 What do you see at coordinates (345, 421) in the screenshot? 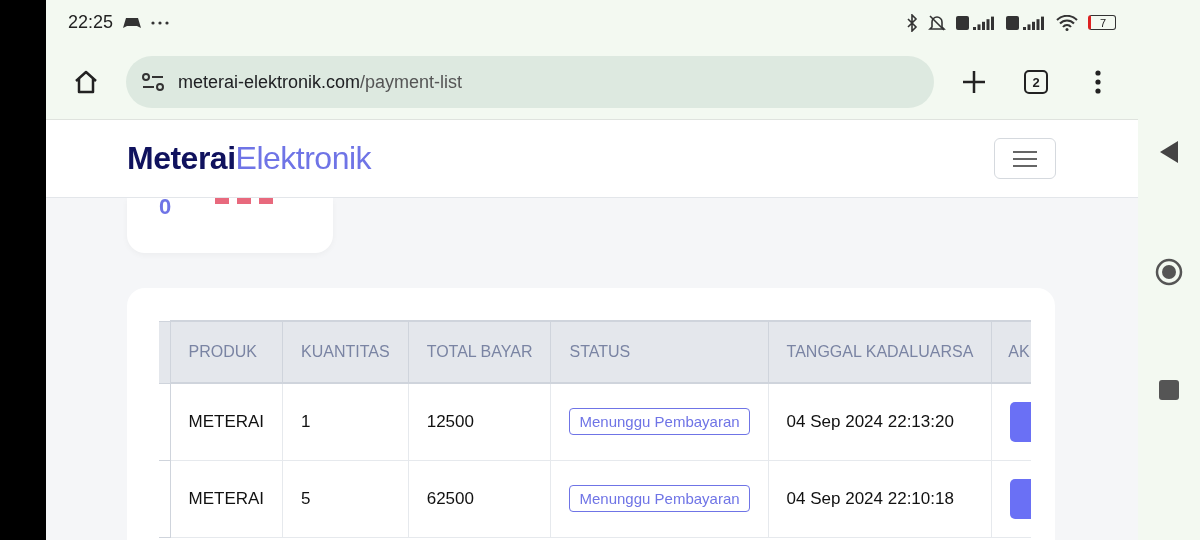
I see `table-cell: 1` at bounding box center [345, 421].